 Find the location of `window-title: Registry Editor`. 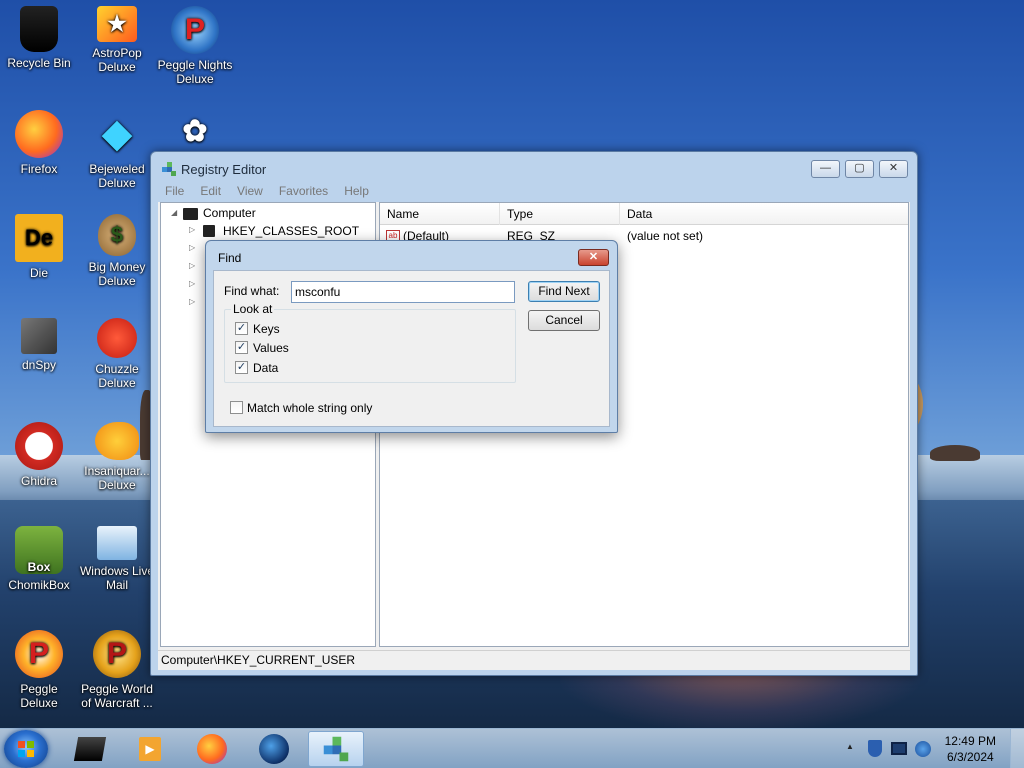

window-title: Registry Editor is located at coordinates (224, 169).